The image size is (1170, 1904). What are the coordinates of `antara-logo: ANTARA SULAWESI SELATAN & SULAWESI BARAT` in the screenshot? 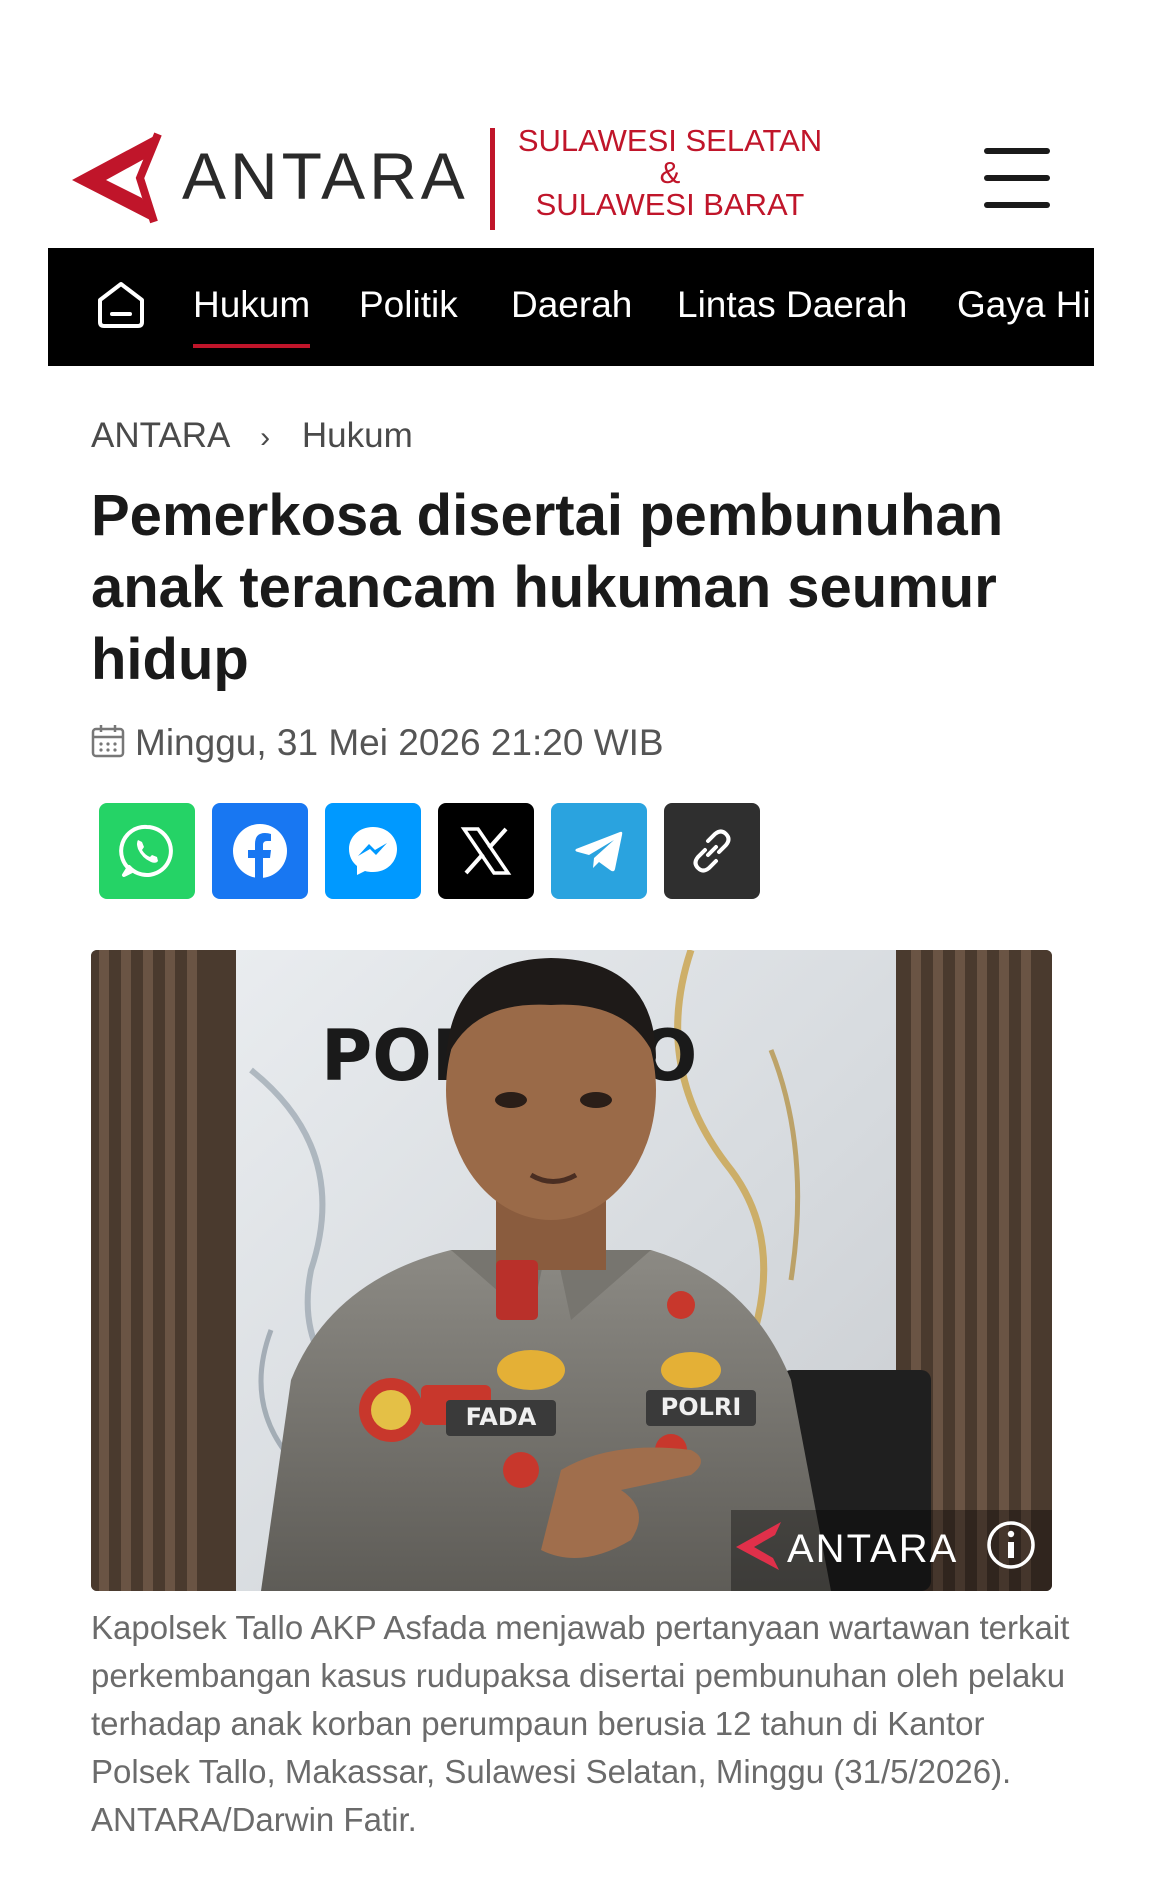 It's located at (446, 180).